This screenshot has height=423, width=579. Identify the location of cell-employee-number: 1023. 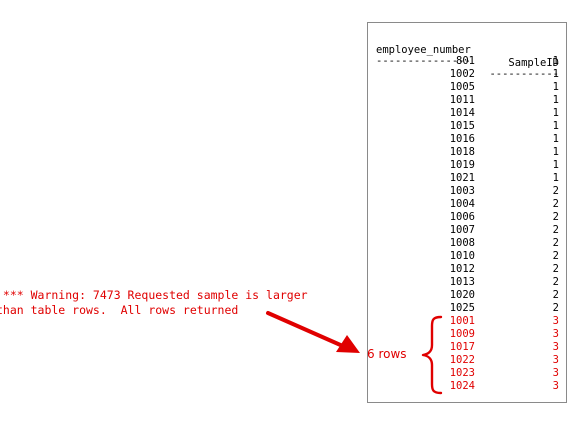
(462, 373).